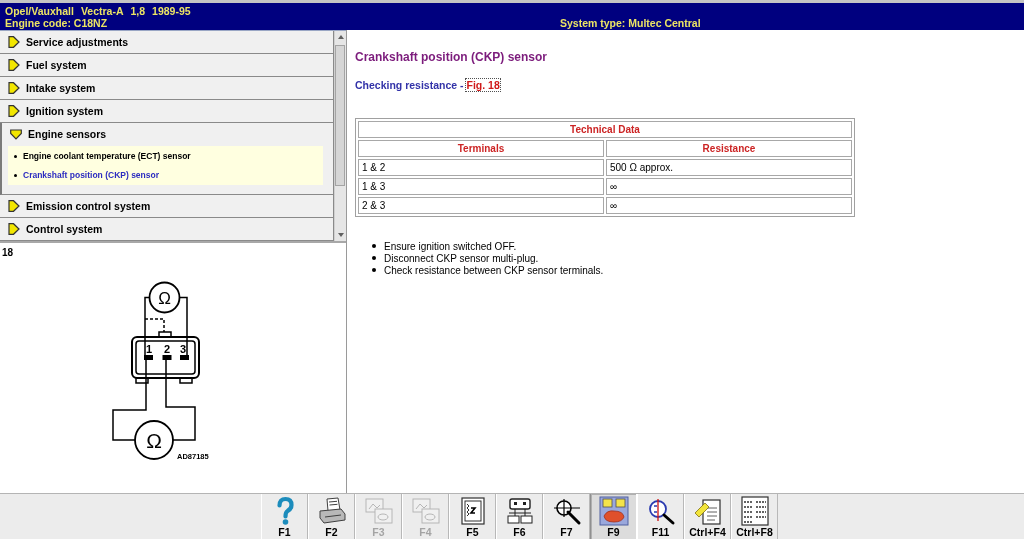 The width and height of the screenshot is (1024, 539). What do you see at coordinates (102, 11) in the screenshot?
I see `vehicle-text: Vectra-A` at bounding box center [102, 11].